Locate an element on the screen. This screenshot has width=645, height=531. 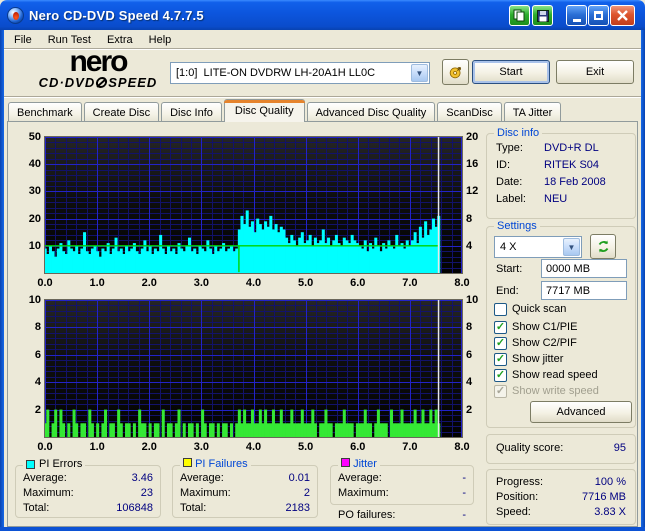
pi-errors-chart-ytick-right-20: 20 is located at coordinates (472, 137).